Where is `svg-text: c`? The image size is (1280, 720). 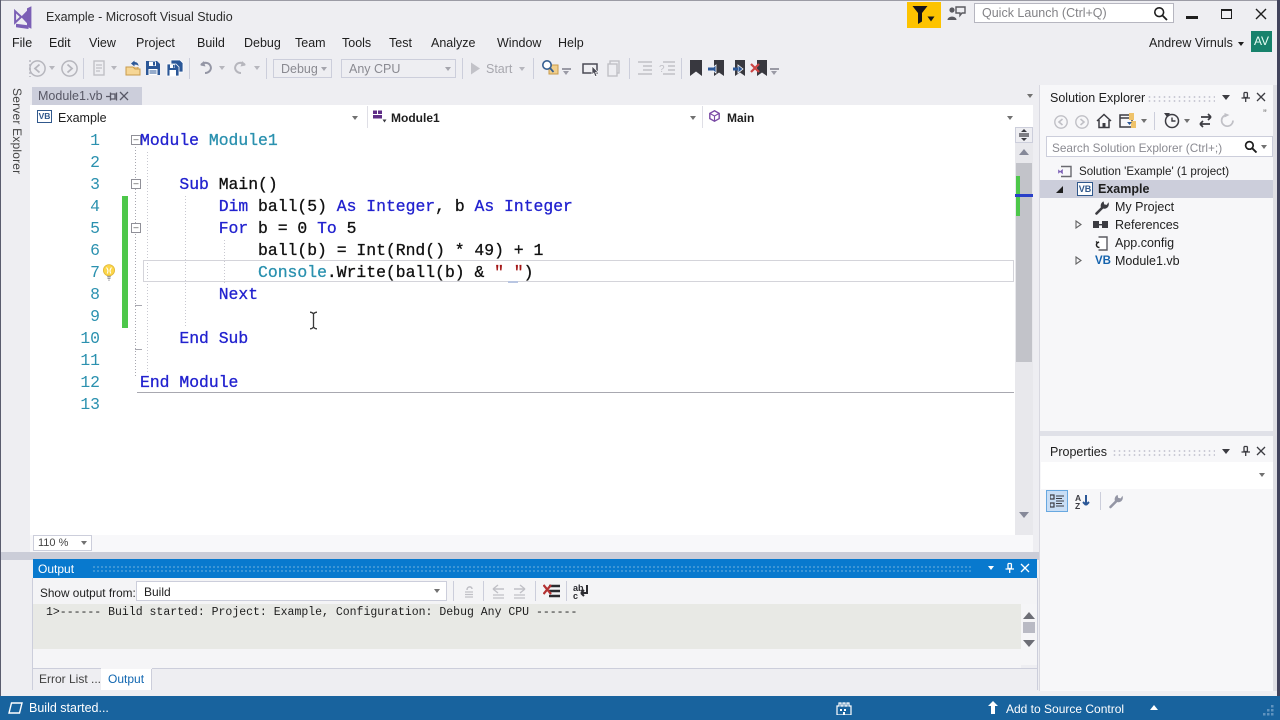
svg-text: c is located at coordinates (575, 595).